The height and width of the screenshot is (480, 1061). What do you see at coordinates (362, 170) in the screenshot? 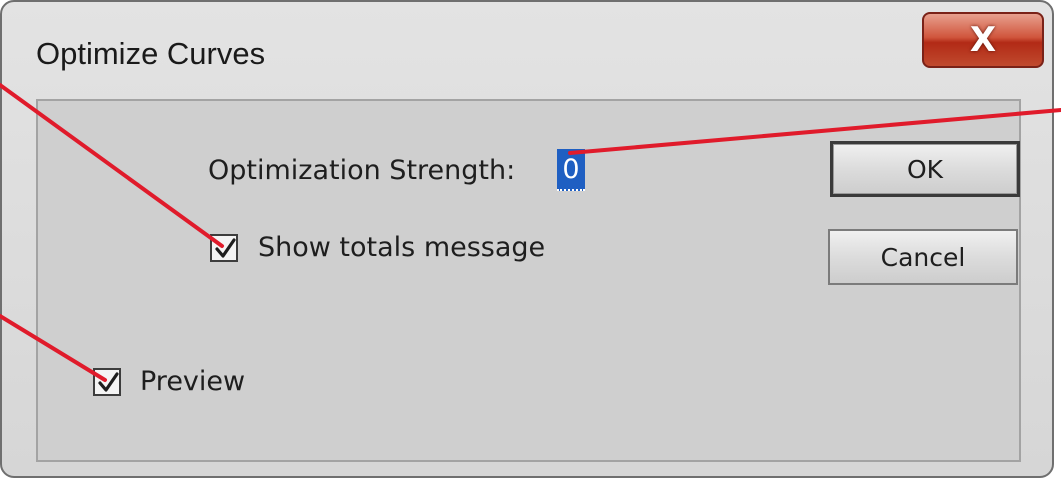
I see `optimization-strength-label: Optimization Strength:` at bounding box center [362, 170].